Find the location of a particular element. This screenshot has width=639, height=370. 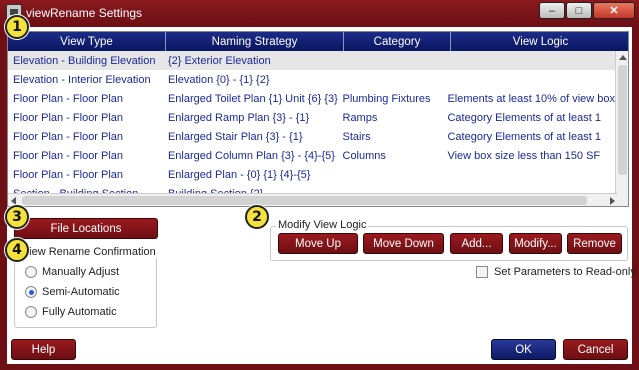

callout-badge-3: 3 is located at coordinates (17, 217).